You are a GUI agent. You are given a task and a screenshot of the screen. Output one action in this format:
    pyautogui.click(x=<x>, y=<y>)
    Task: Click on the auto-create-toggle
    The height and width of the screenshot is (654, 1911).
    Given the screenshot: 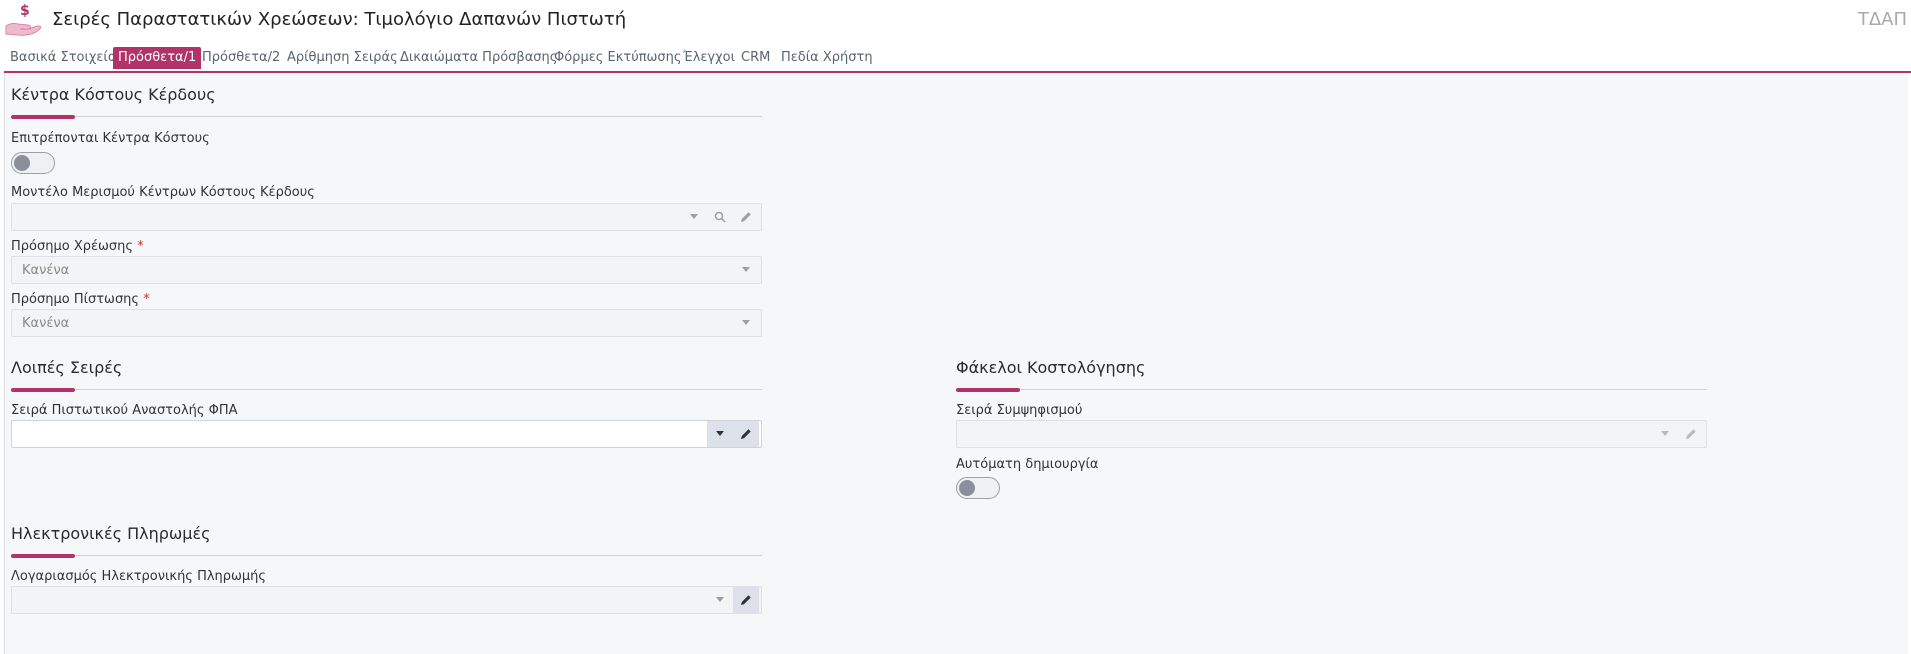 What is the action you would take?
    pyautogui.click(x=978, y=488)
    